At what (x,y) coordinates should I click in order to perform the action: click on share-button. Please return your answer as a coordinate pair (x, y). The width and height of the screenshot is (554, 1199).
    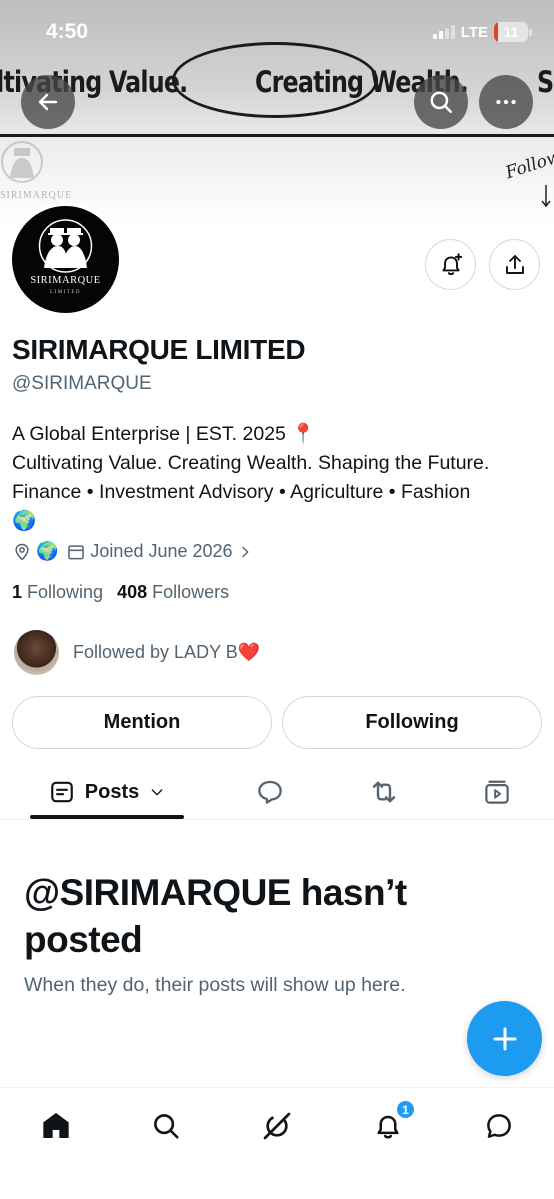
    Looking at the image, I should click on (514, 264).